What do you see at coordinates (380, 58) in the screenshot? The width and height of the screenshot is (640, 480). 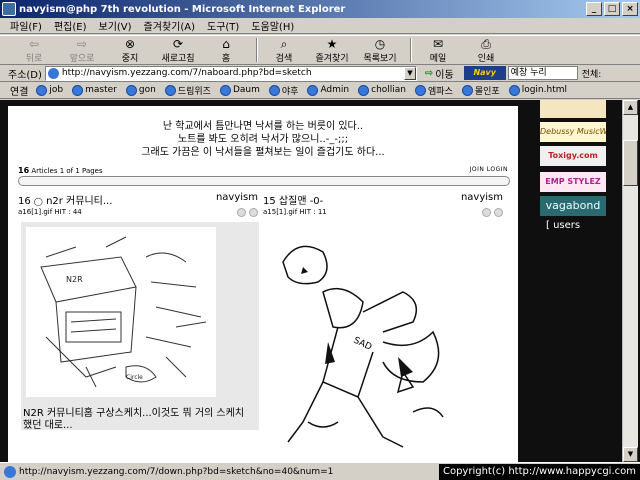 I see `history-label: 목록보기` at bounding box center [380, 58].